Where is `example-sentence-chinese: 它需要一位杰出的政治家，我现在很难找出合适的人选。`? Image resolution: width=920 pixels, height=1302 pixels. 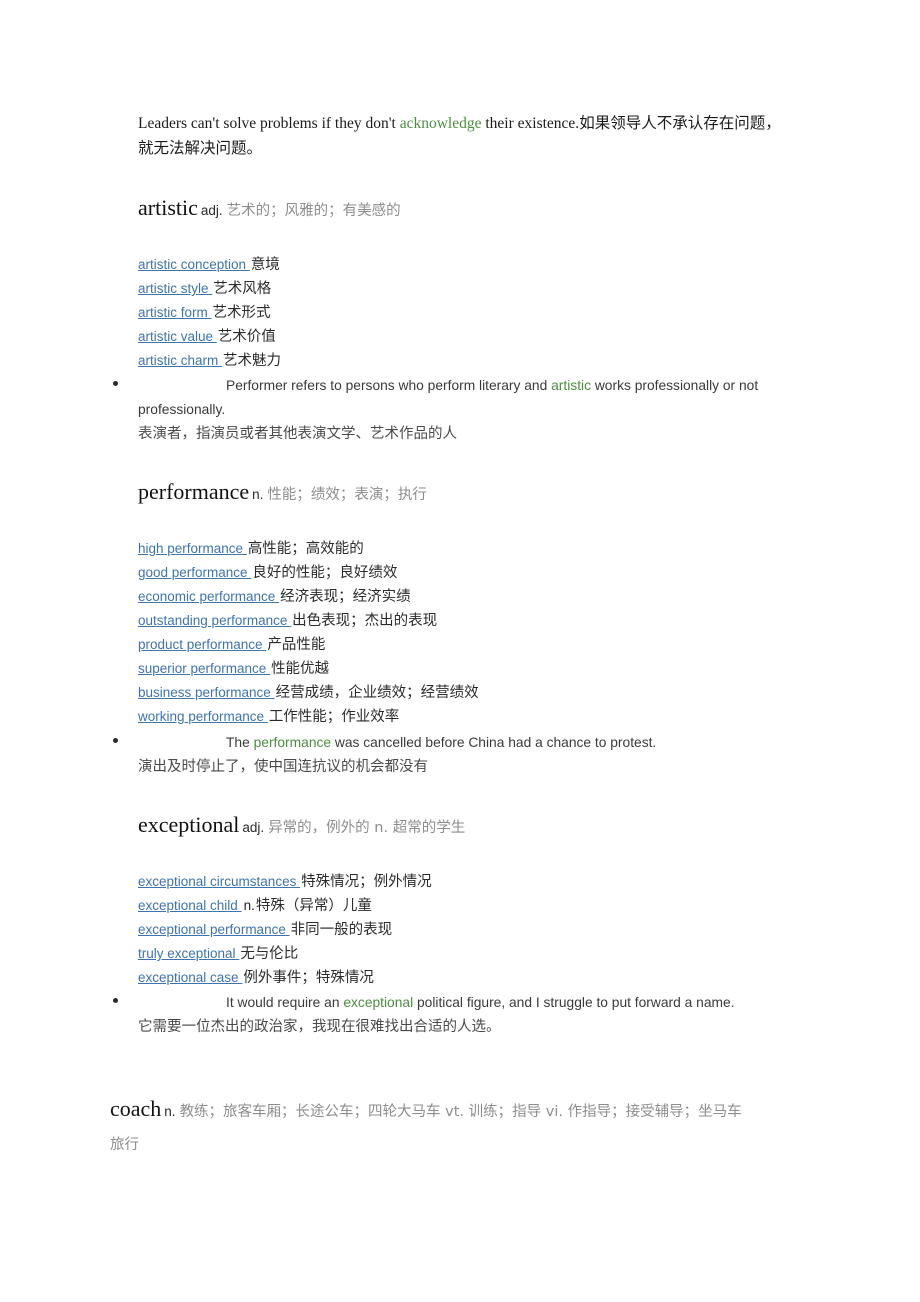
example-sentence-chinese: 它需要一位杰出的政治家，我现在很难找出合适的人选。 is located at coordinates (319, 1027).